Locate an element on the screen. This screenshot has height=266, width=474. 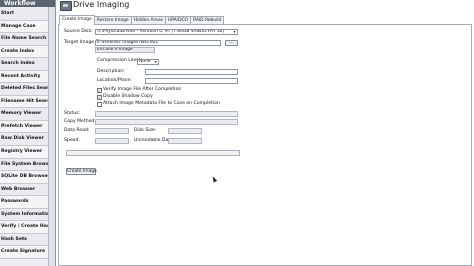
sidebar-item-search-index: Search Index is located at coordinates (27, 64).